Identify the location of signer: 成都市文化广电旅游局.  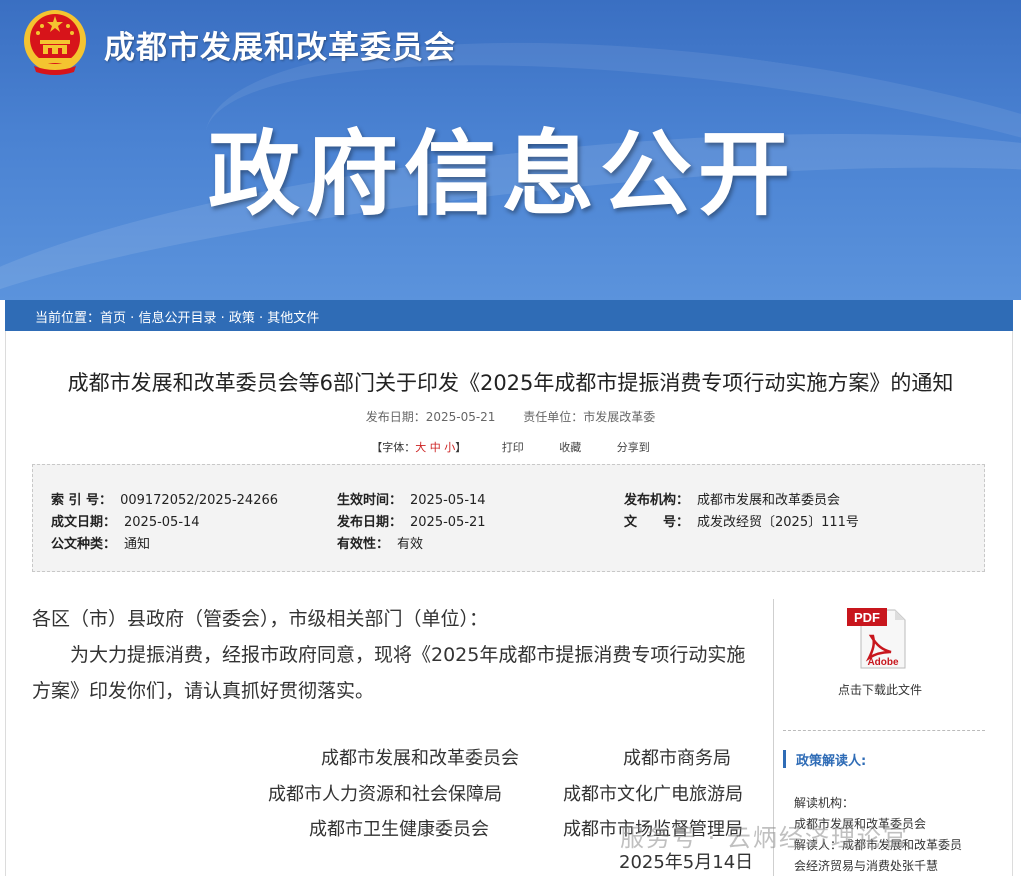
(653, 794).